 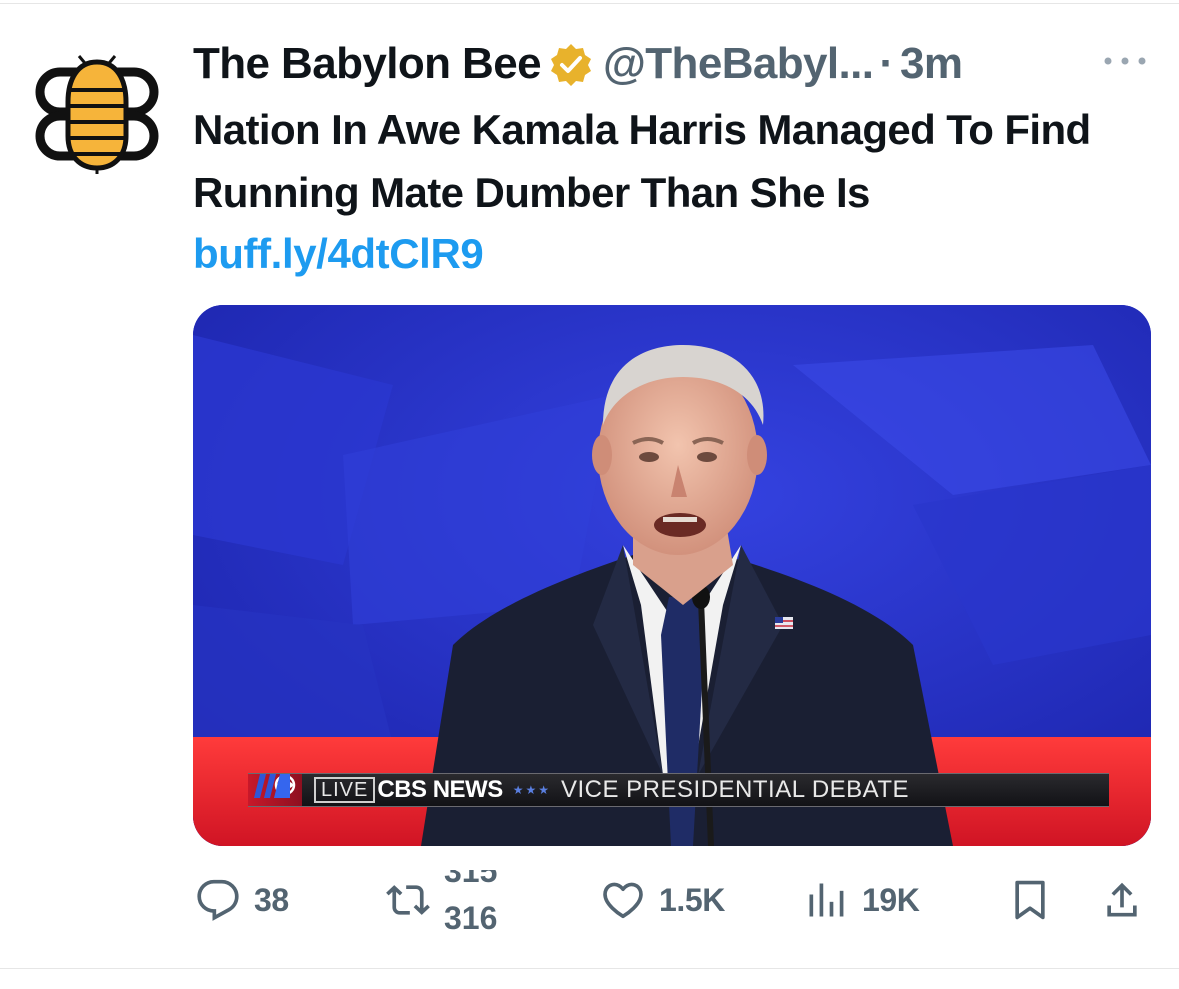 What do you see at coordinates (218, 900) in the screenshot?
I see `reply-icon` at bounding box center [218, 900].